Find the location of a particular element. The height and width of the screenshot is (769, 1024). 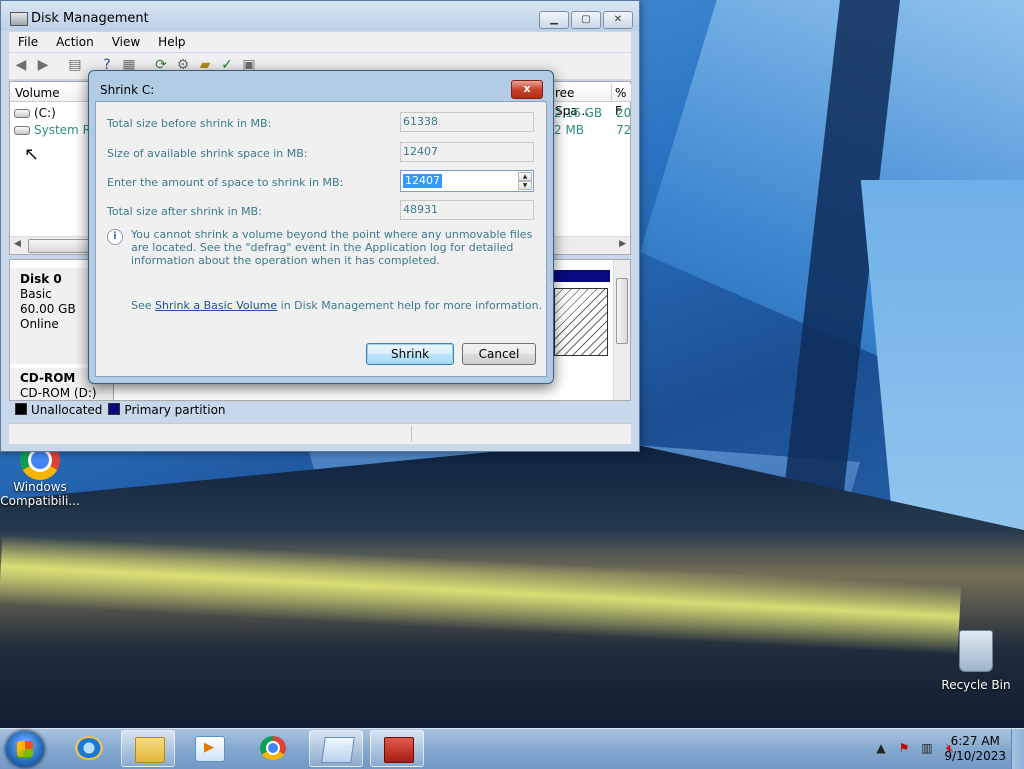

taskbar-internet-explorer is located at coordinates (89, 748).